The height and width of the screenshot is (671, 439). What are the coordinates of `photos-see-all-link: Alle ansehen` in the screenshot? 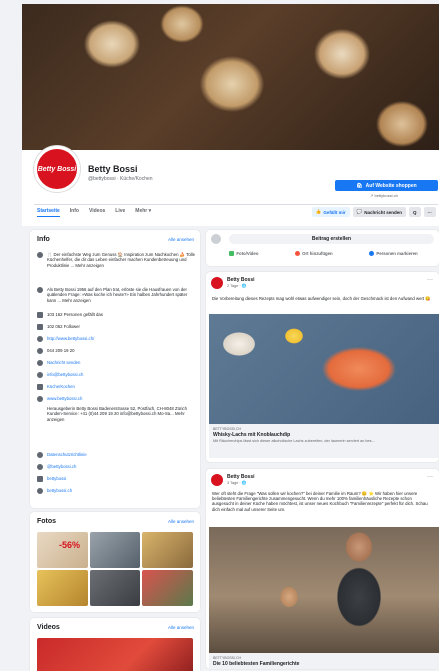 It's located at (181, 521).